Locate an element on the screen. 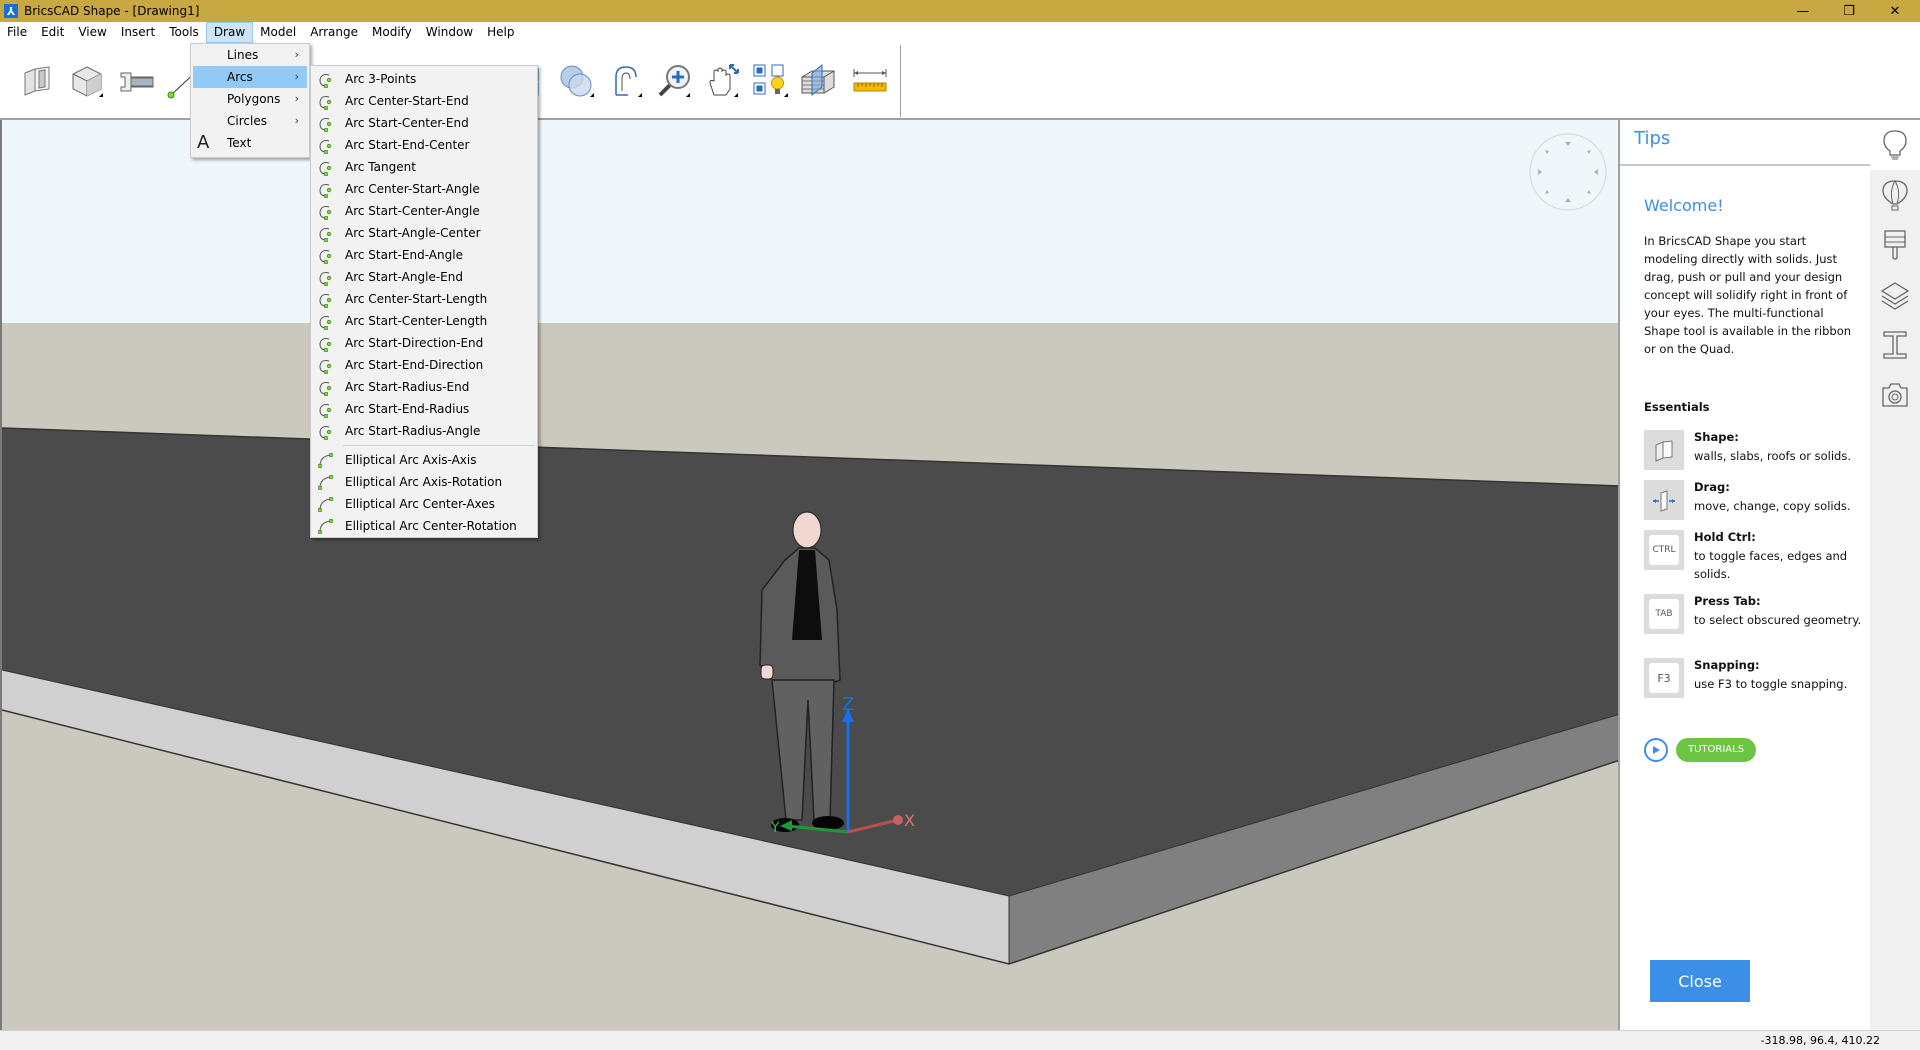  axis-y-label: Y is located at coordinates (775, 828).